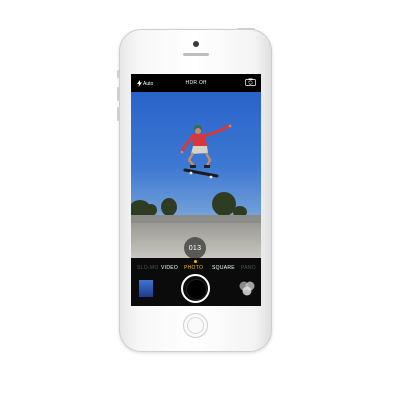  I want to click on camera-switch-icon, so click(250, 82).